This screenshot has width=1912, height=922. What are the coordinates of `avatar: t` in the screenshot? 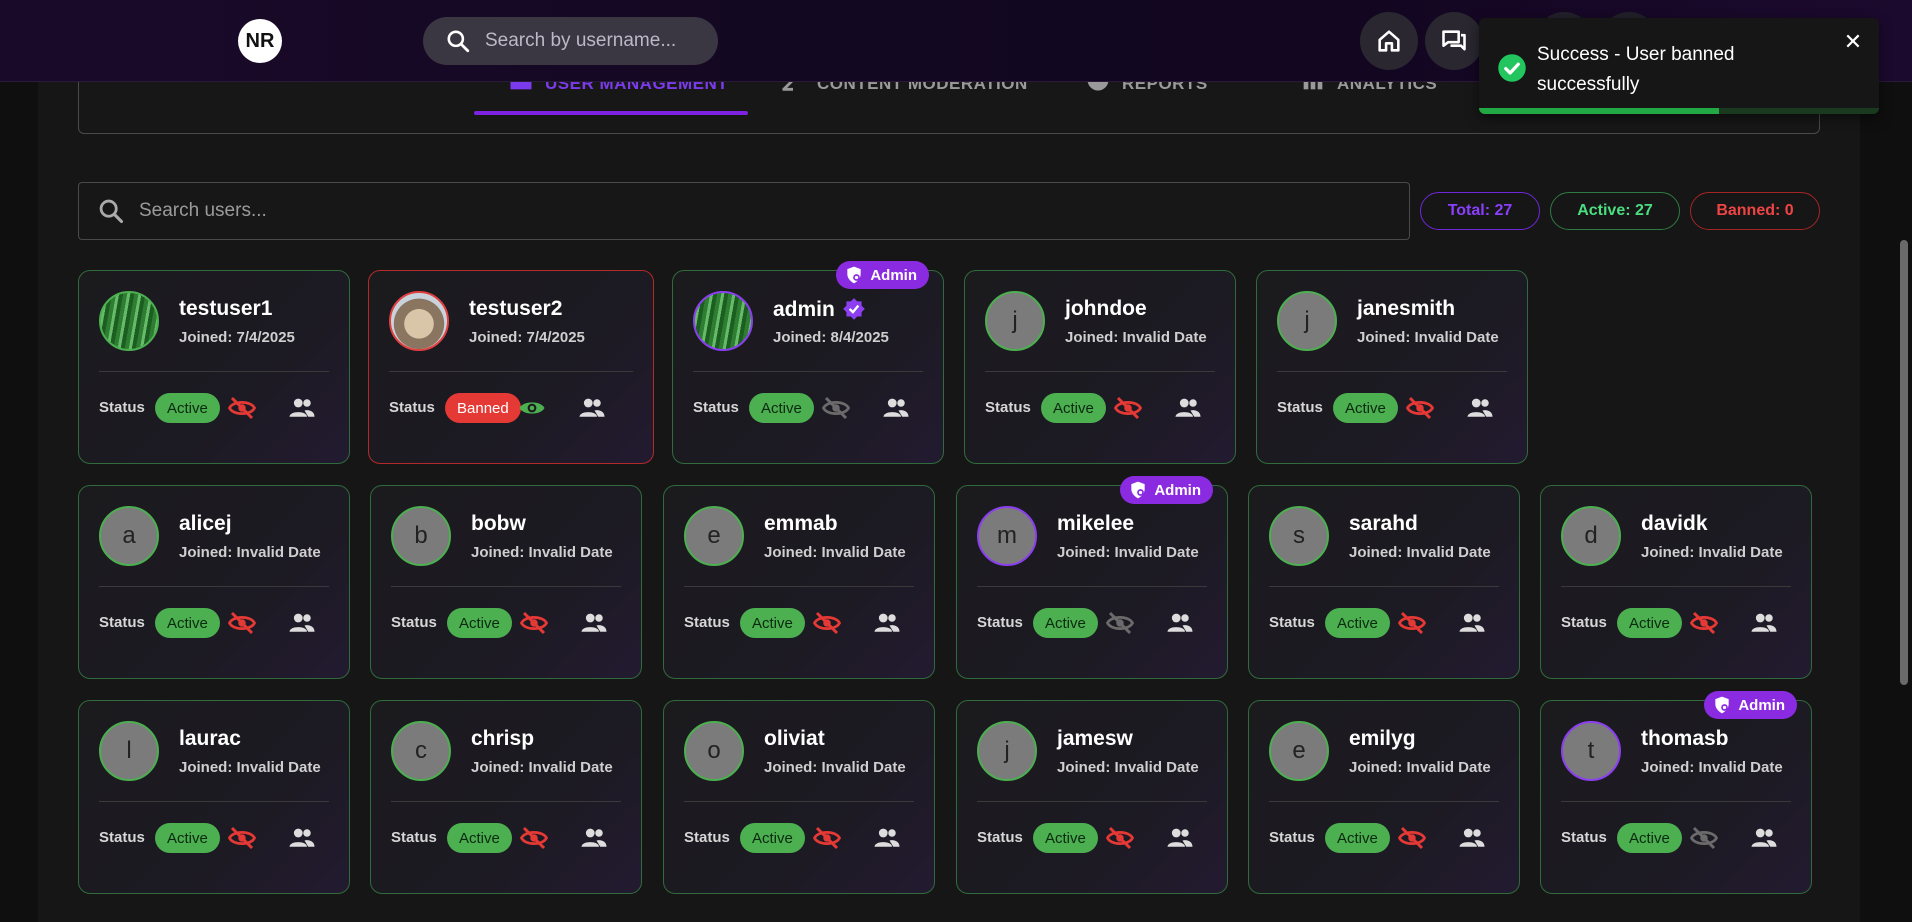 It's located at (1591, 751).